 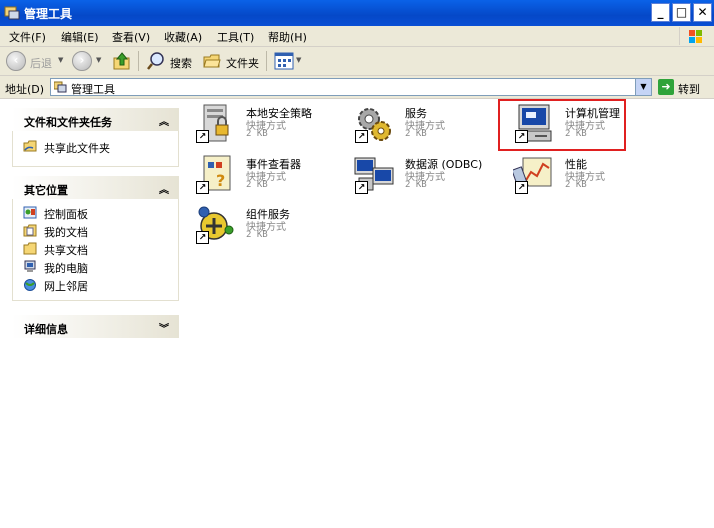 What do you see at coordinates (643, 87) in the screenshot?
I see `address-dropdown-icon: ▼` at bounding box center [643, 87].